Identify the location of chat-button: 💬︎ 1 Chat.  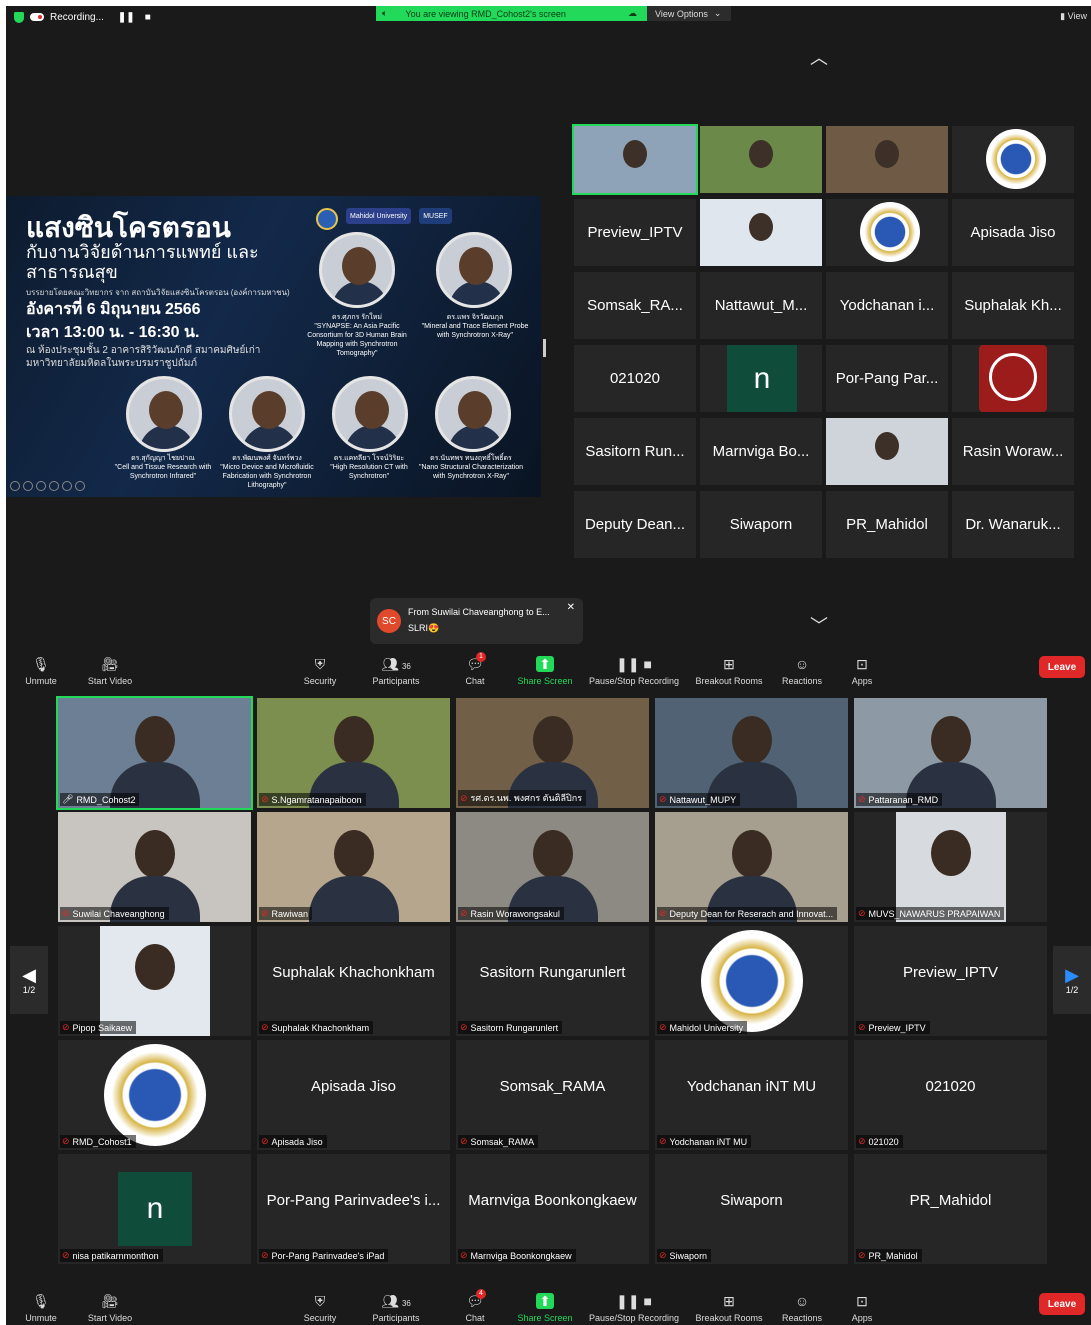
(475, 669).